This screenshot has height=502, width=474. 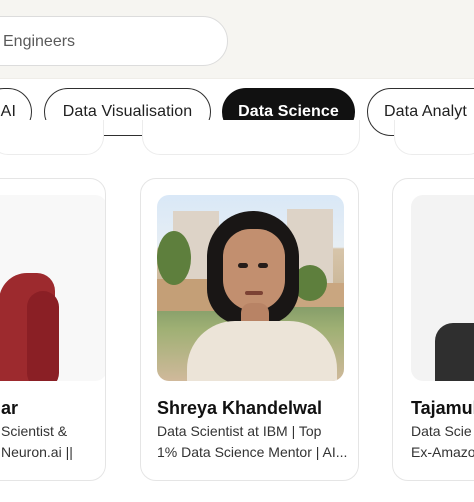 I want to click on mentor-card: Tajamul Data Scie Ex-Amazo, so click(x=433, y=329).